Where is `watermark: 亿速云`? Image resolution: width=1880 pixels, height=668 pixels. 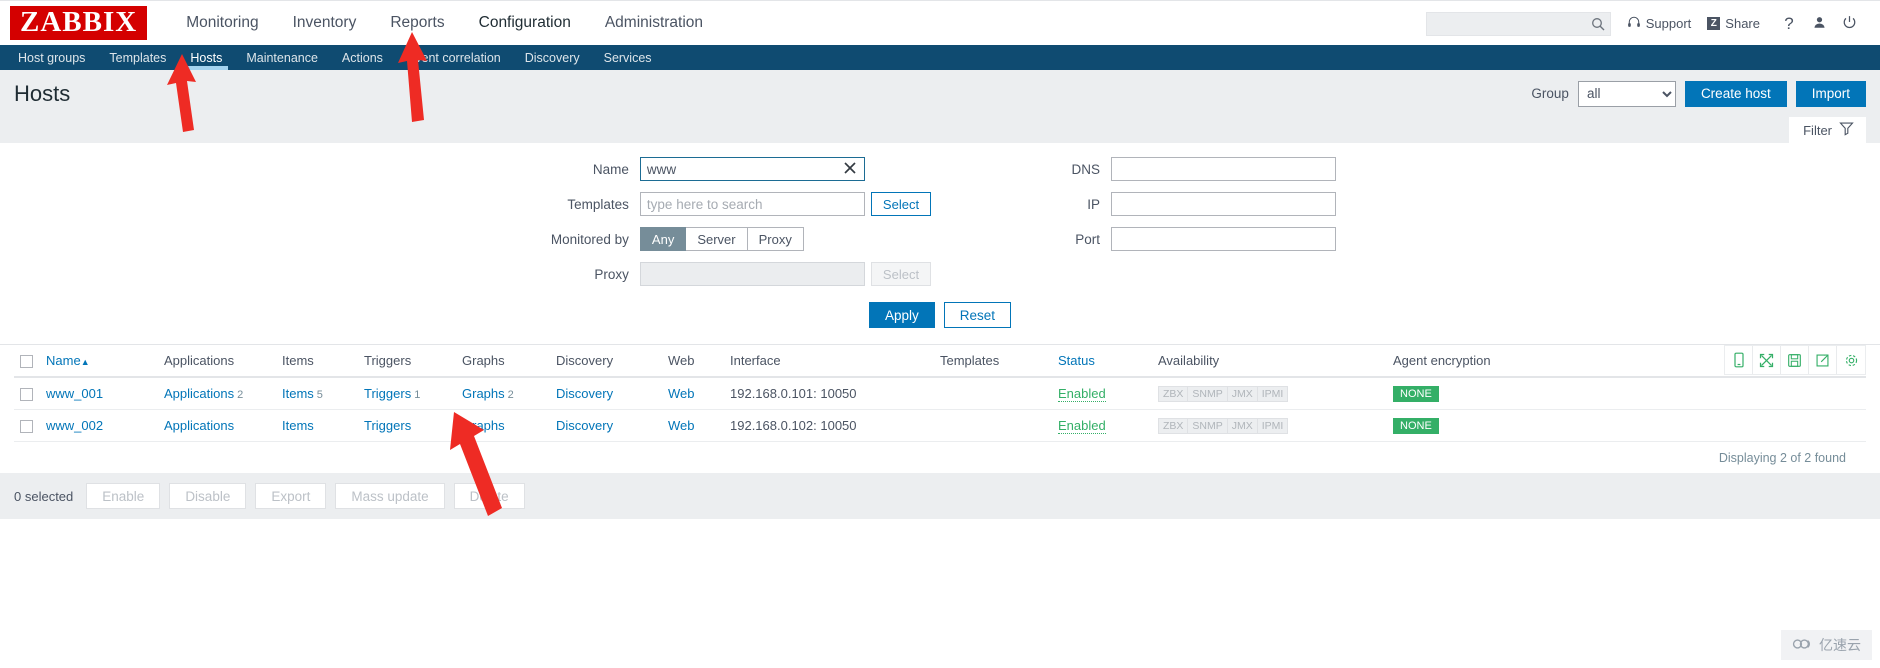 watermark: 亿速云 is located at coordinates (1826, 645).